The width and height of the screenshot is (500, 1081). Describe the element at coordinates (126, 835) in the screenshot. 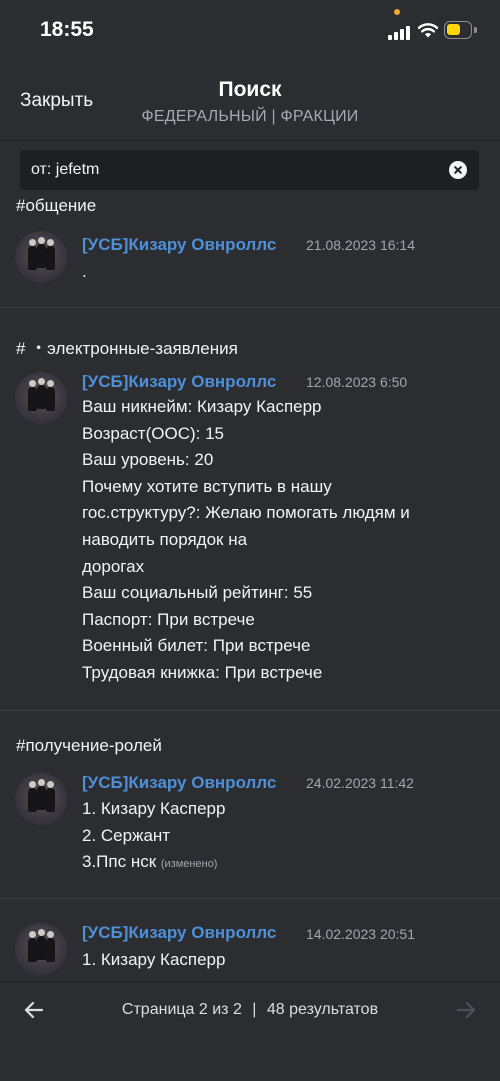

I see `message-line: 2. Сержант` at that location.